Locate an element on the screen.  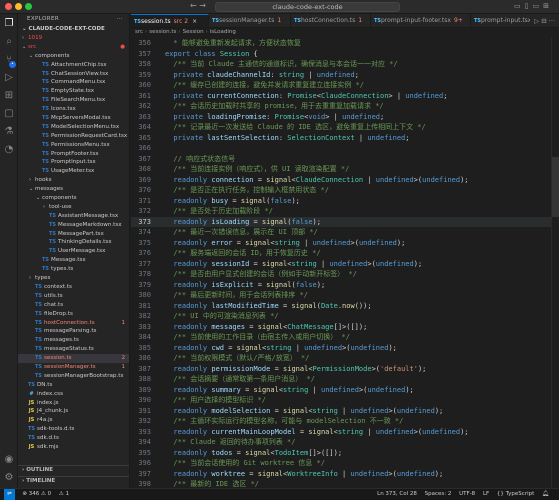
editor-actions: ▷ ⊟ ··· is located at coordinates (542, 20).